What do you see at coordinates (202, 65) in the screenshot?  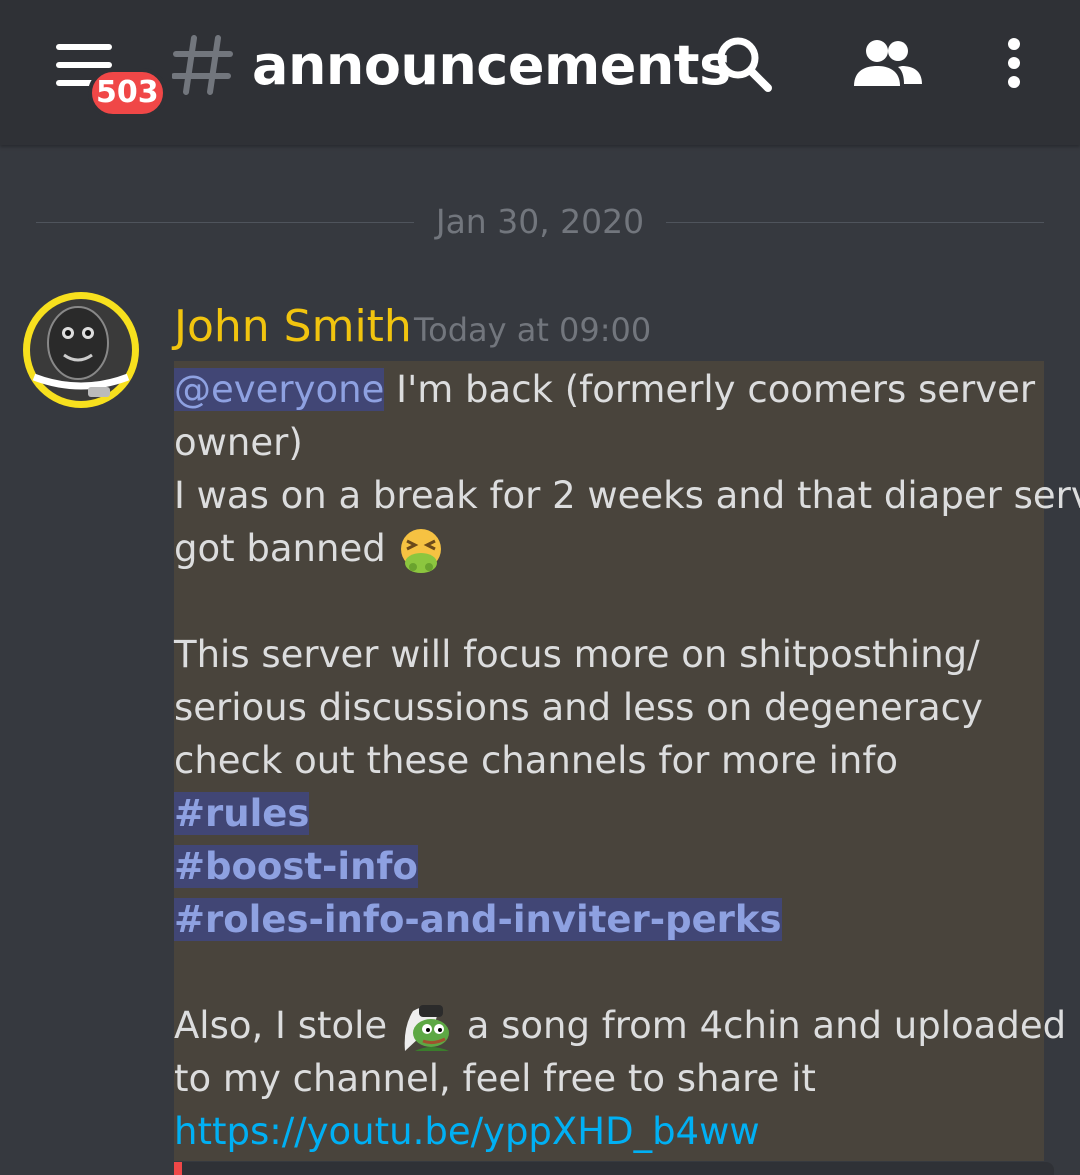 I see `hash-icon` at bounding box center [202, 65].